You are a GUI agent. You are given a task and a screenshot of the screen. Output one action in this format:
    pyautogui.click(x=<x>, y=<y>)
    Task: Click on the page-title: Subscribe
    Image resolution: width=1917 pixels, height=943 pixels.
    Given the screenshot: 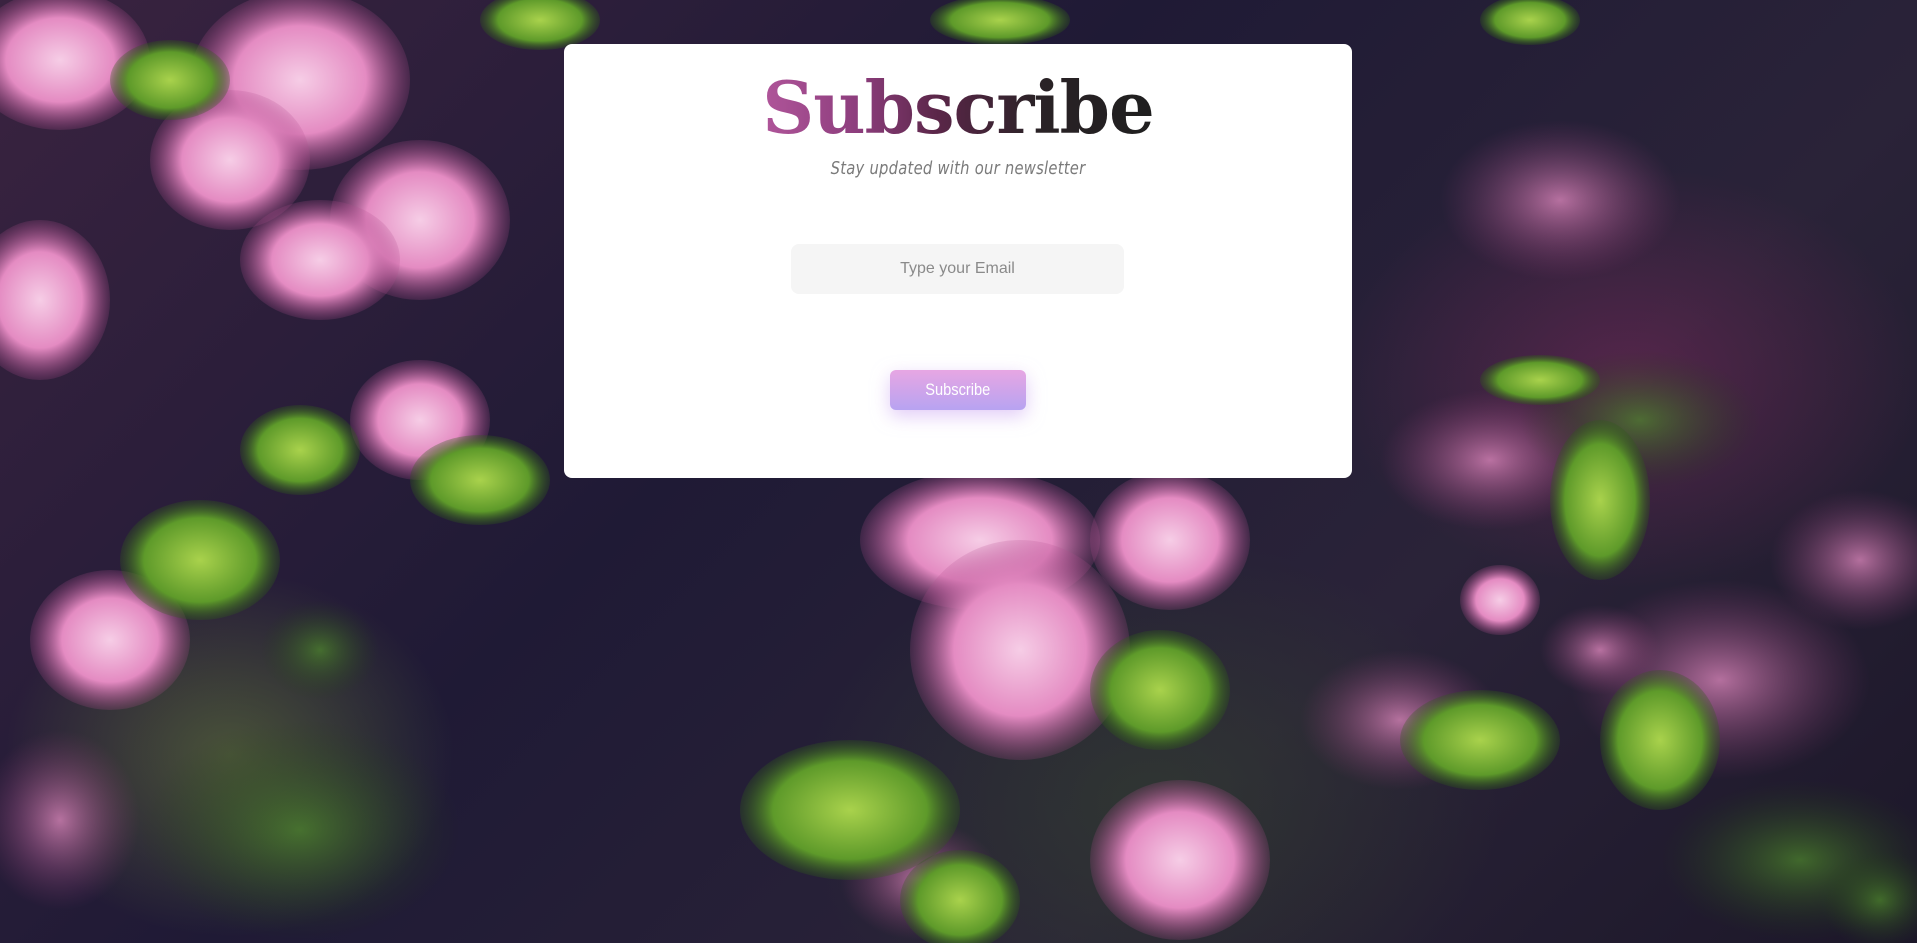 What is the action you would take?
    pyautogui.click(x=958, y=109)
    